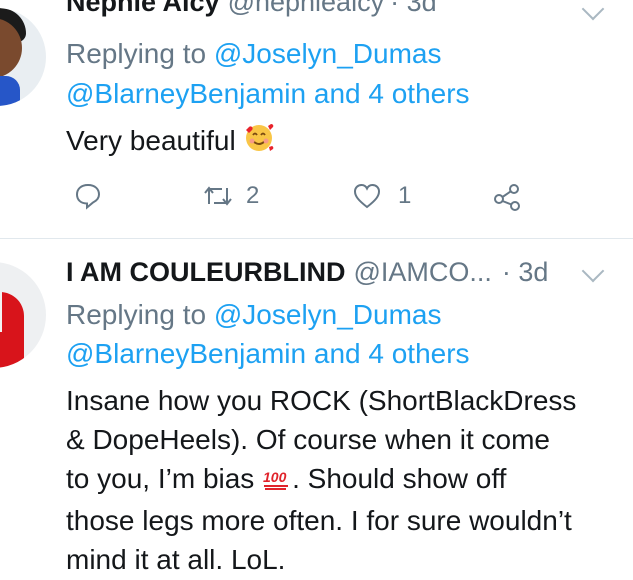  I want to click on author-row: I AM COULEURBLIND @IAMCO... · 3d, so click(307, 275).